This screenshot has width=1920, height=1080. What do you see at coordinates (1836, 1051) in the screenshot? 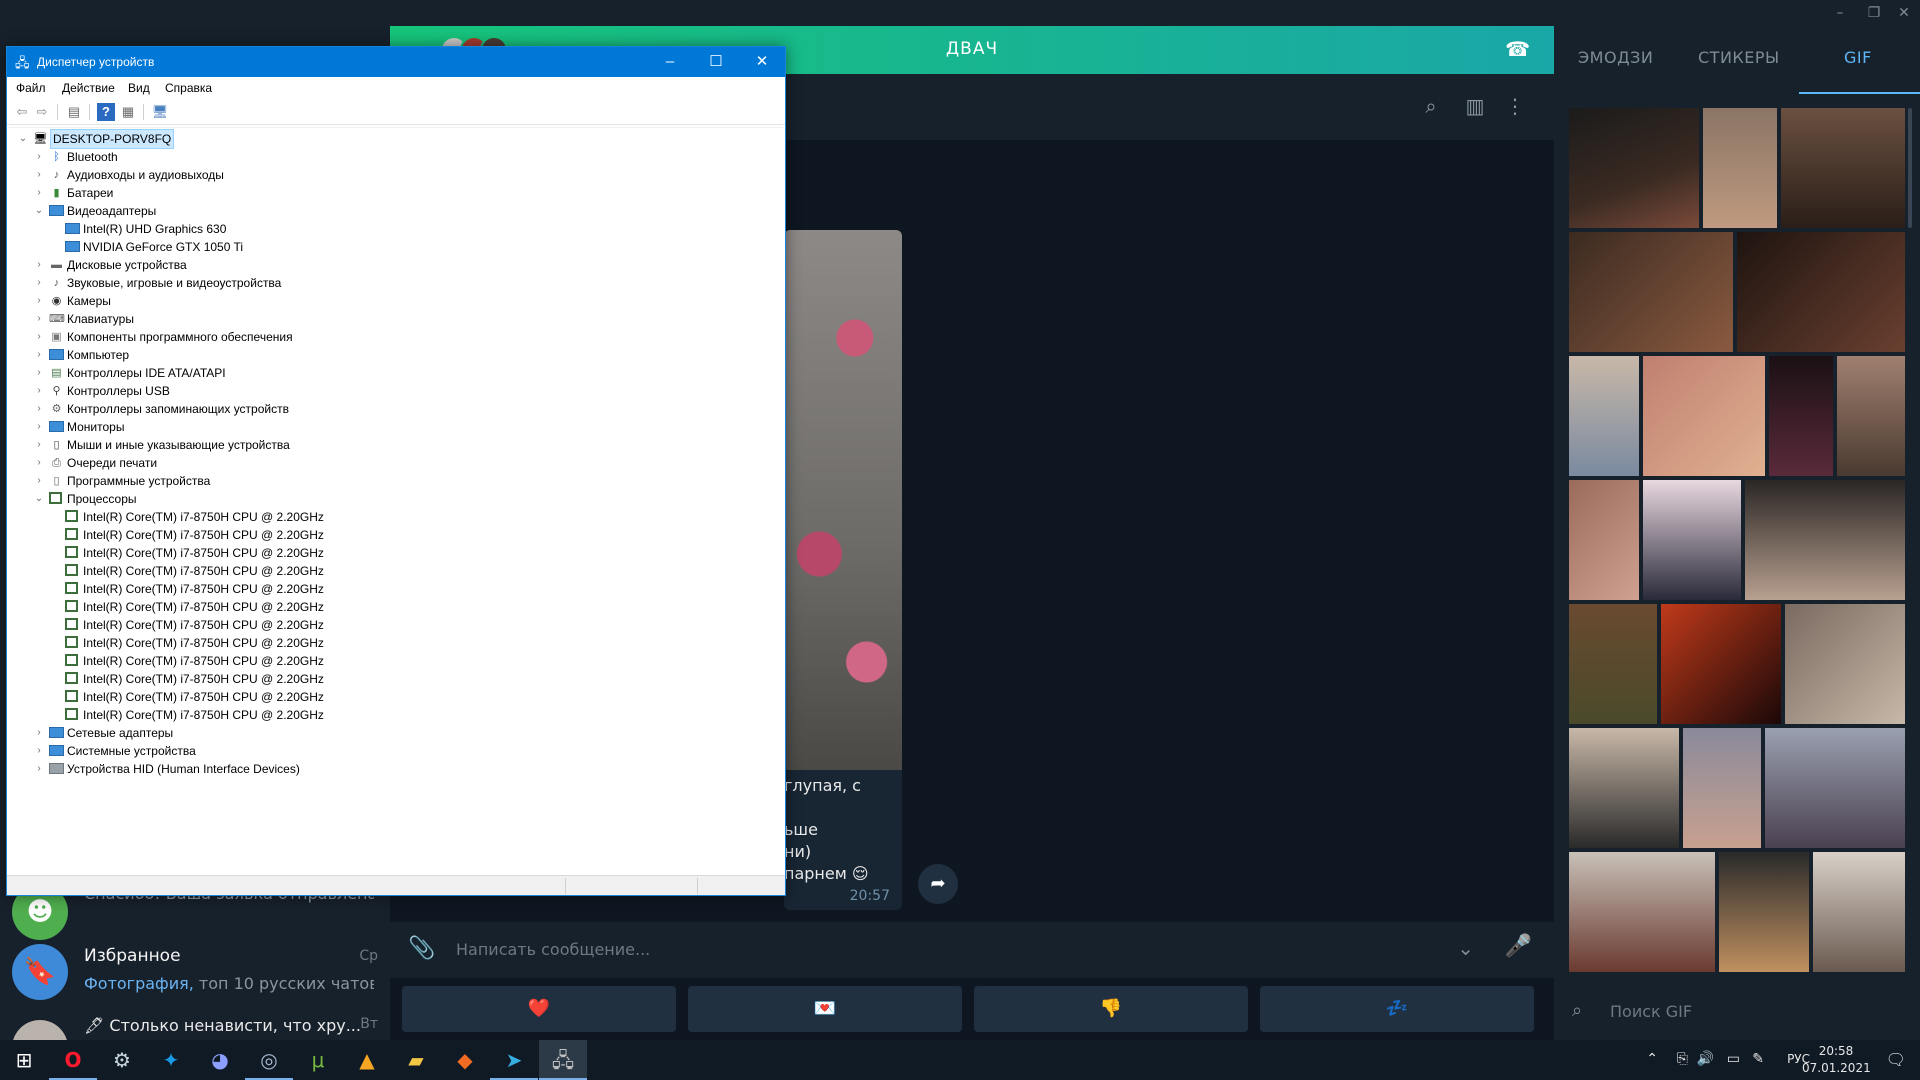
I see `clock-time: 20:58` at bounding box center [1836, 1051].